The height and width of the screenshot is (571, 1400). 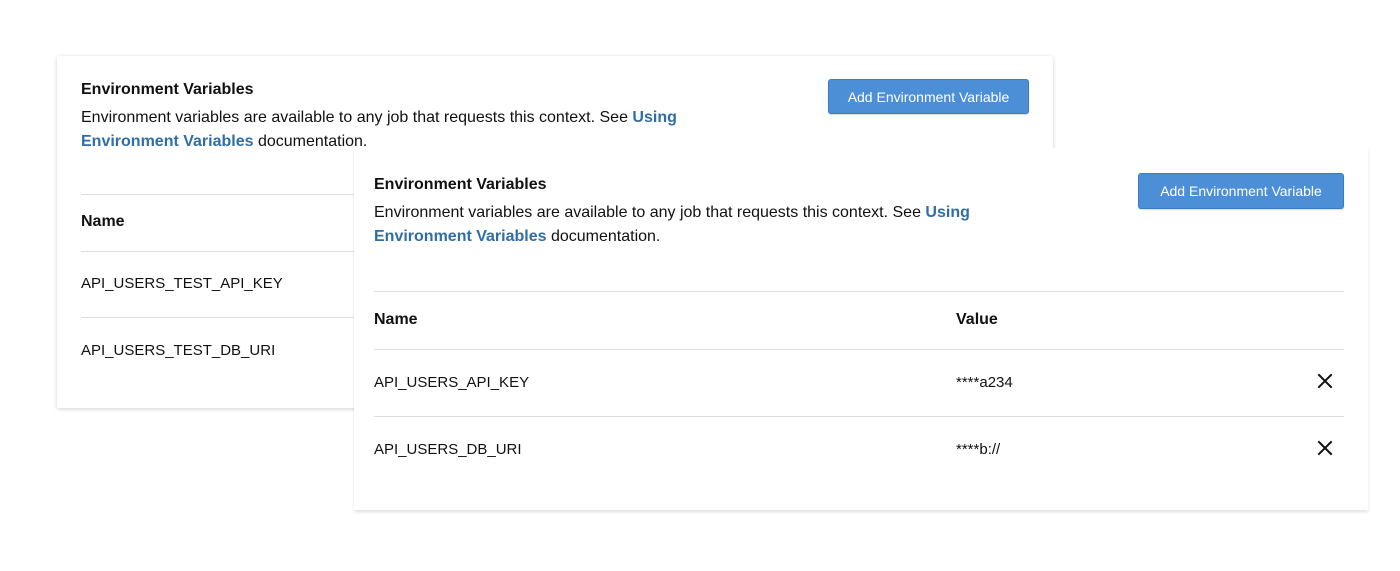 I want to click on table-row-name: API_USERS_TEST_DB_URI, so click(x=178, y=350).